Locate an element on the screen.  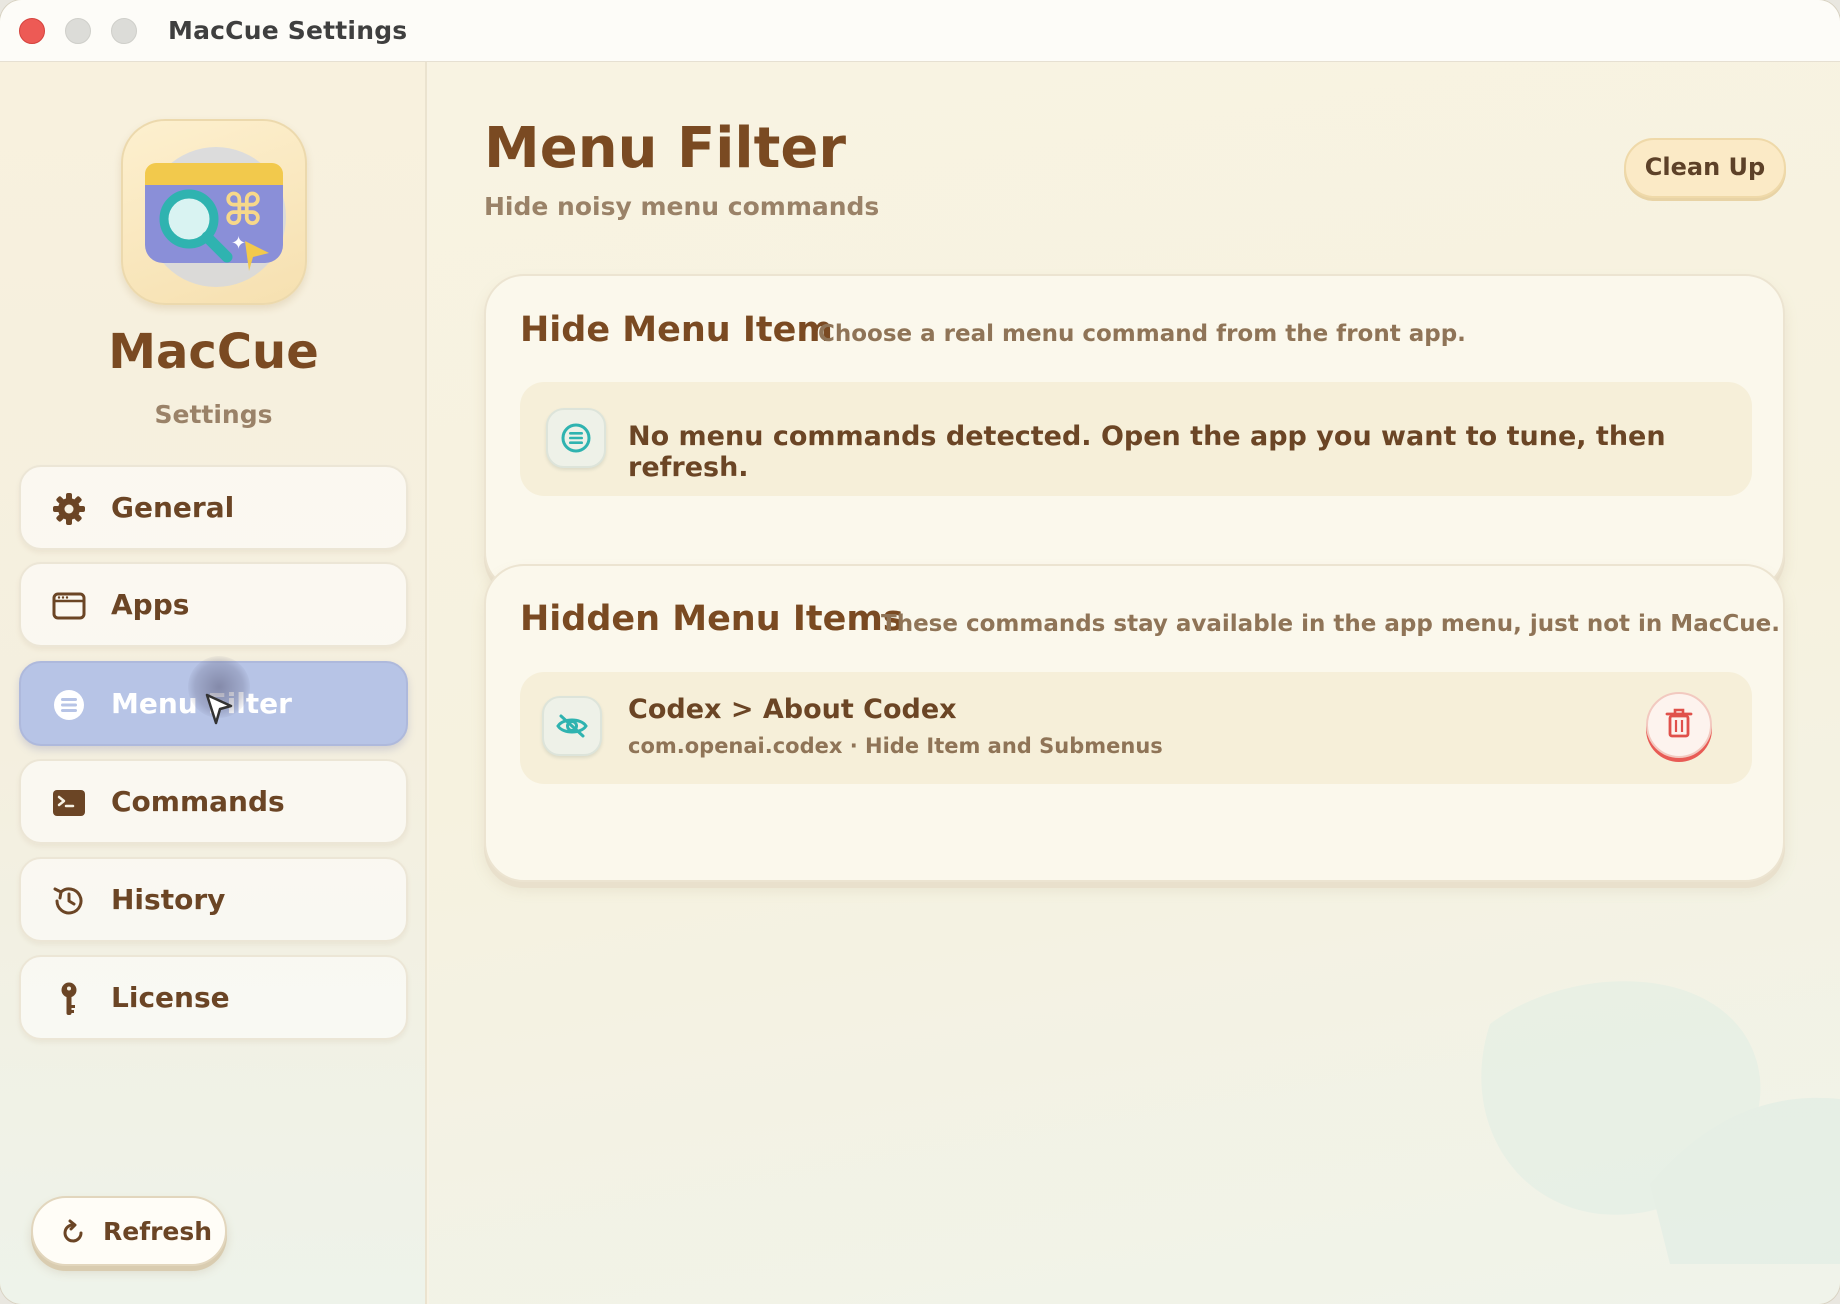
history-icon is located at coordinates (68, 901).